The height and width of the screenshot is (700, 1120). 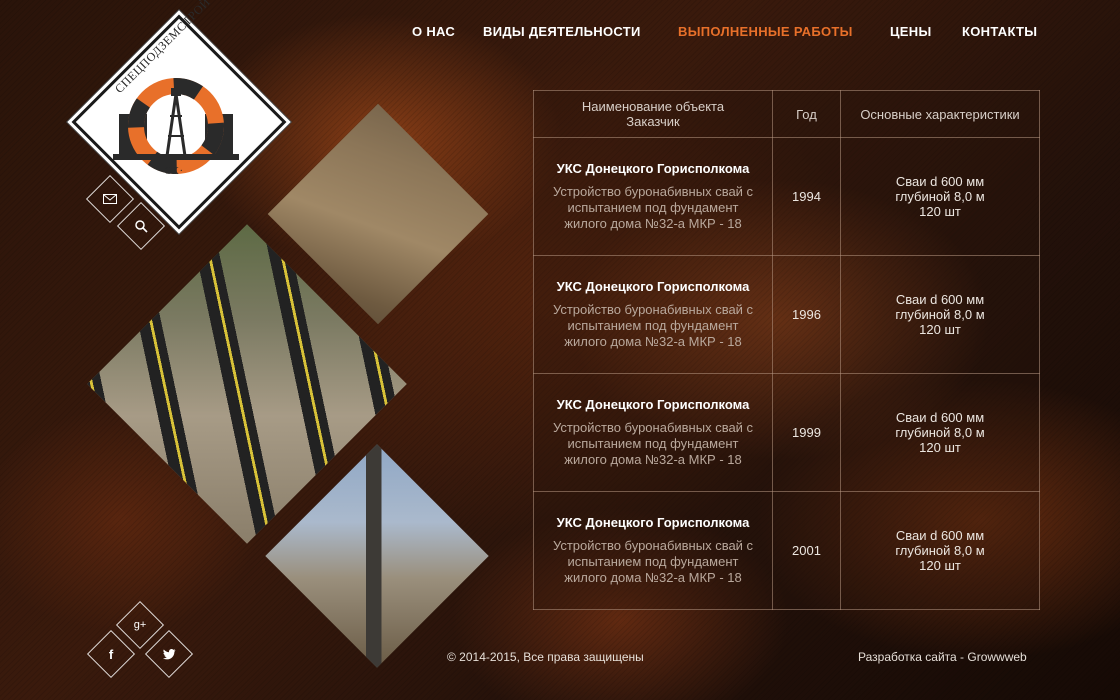 I want to click on search-icon, so click(x=141, y=226).